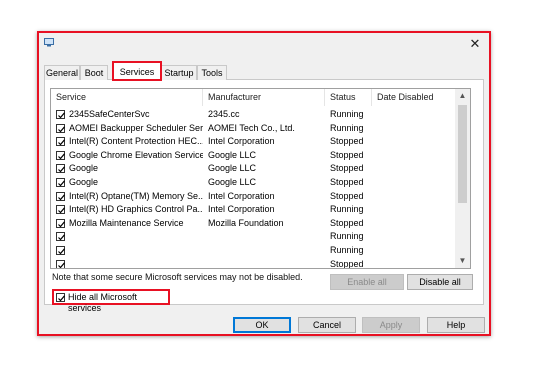 The image size is (554, 382). I want to click on close-button: ✕, so click(475, 44).